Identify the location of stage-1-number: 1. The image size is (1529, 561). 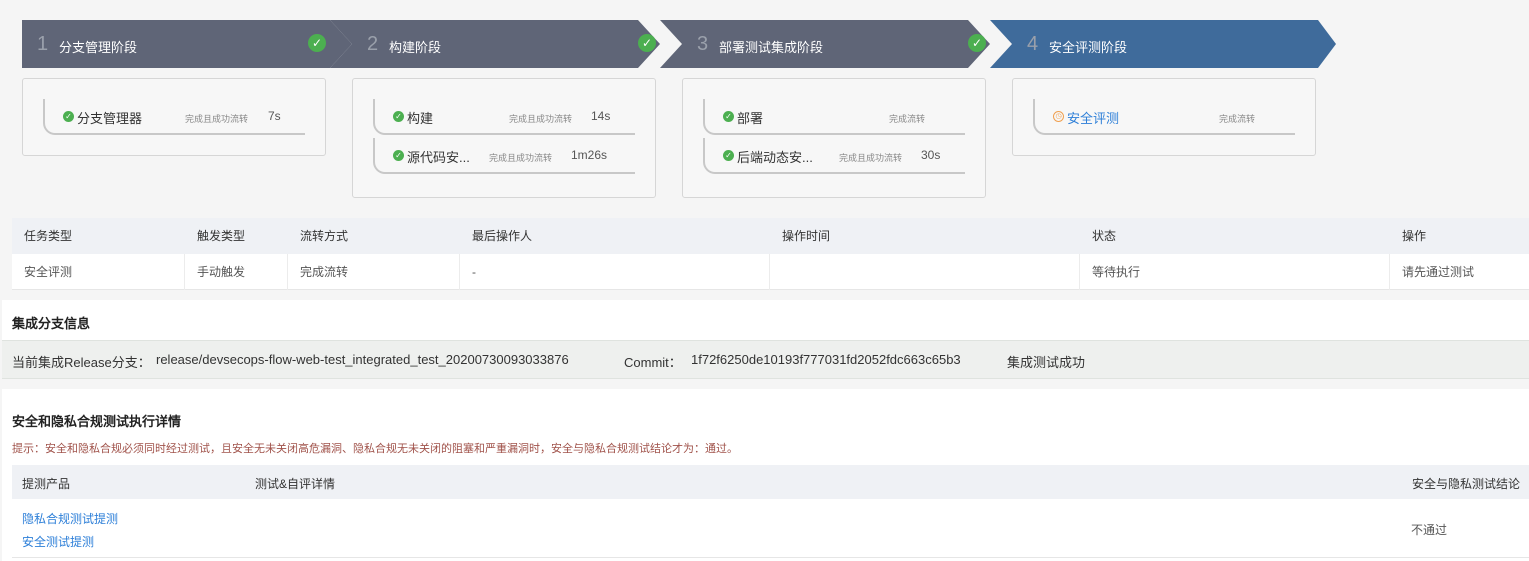
(43, 44).